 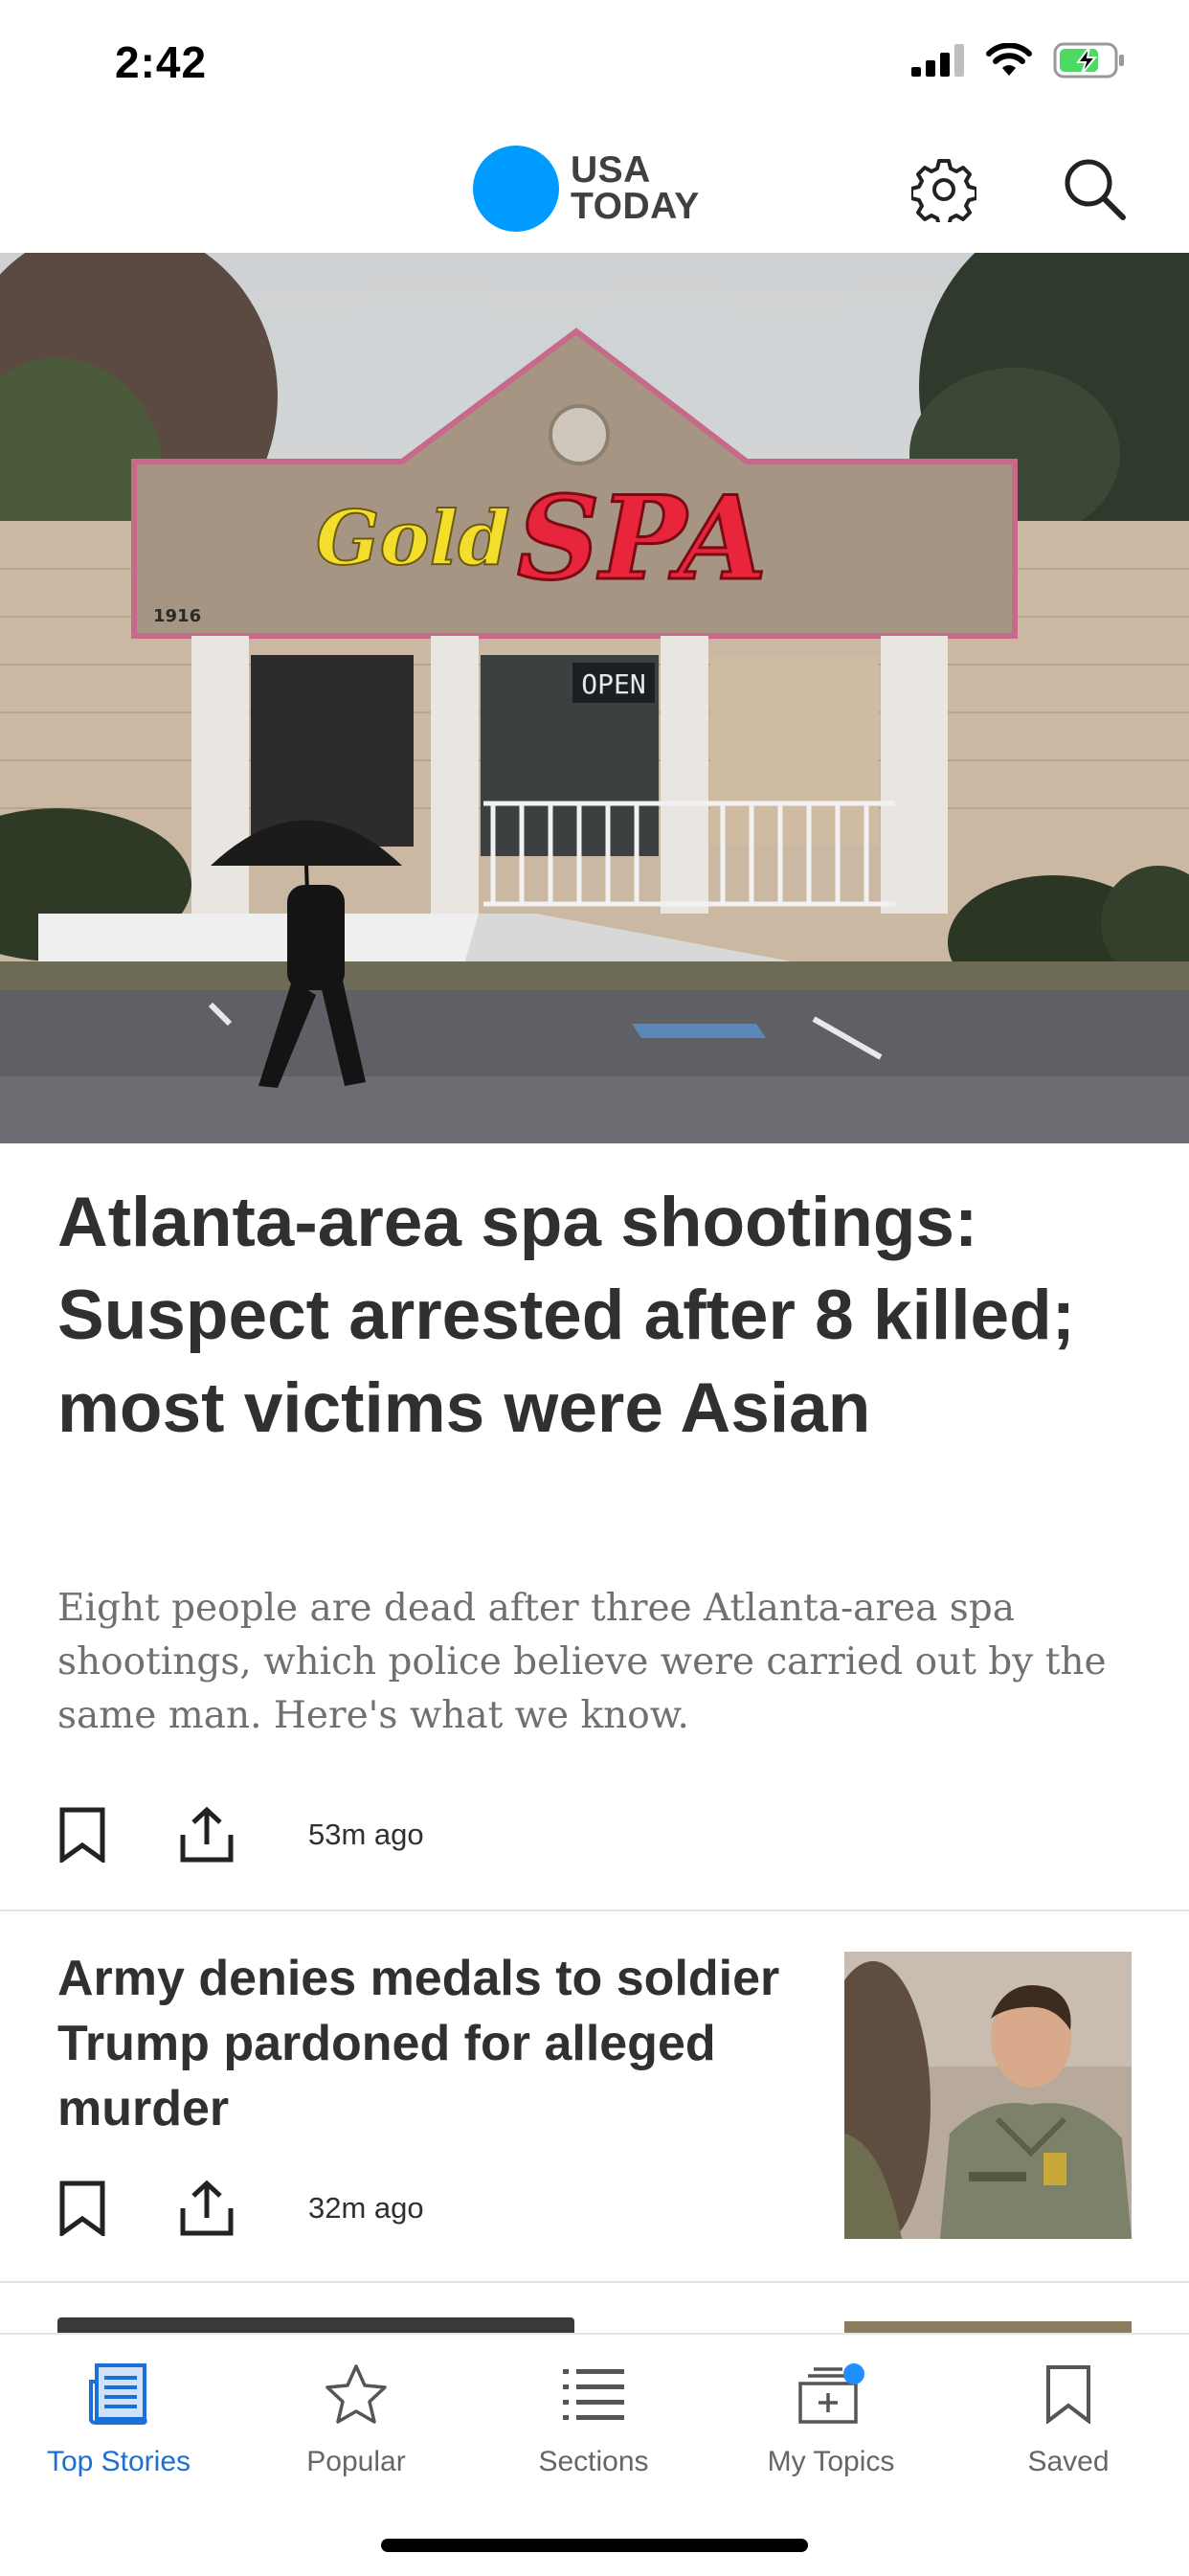 What do you see at coordinates (240, 2208) in the screenshot?
I see `story-actions: 32m ago` at bounding box center [240, 2208].